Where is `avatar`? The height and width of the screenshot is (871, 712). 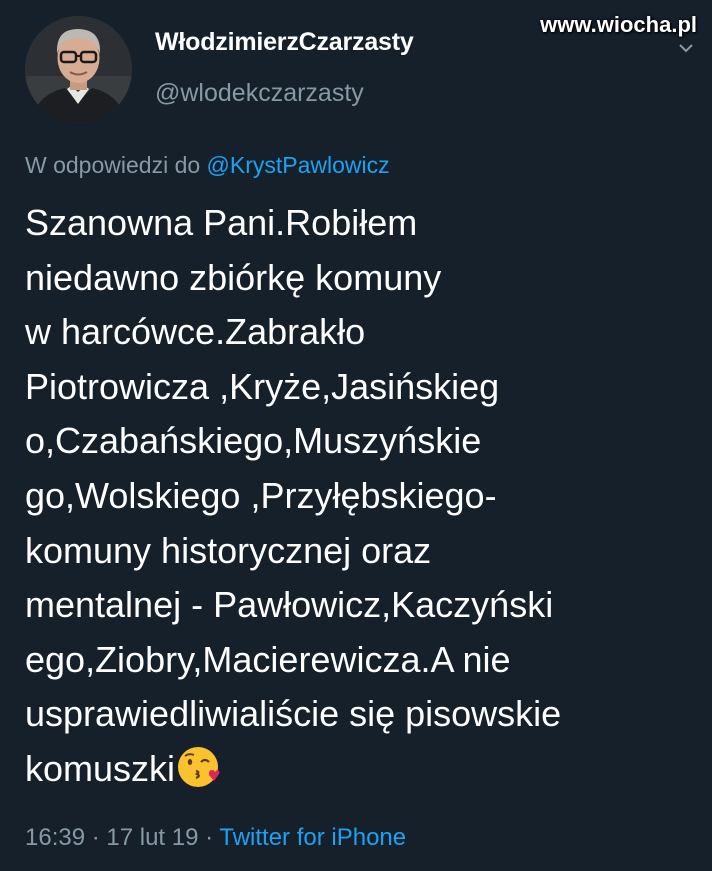
avatar is located at coordinates (78, 69).